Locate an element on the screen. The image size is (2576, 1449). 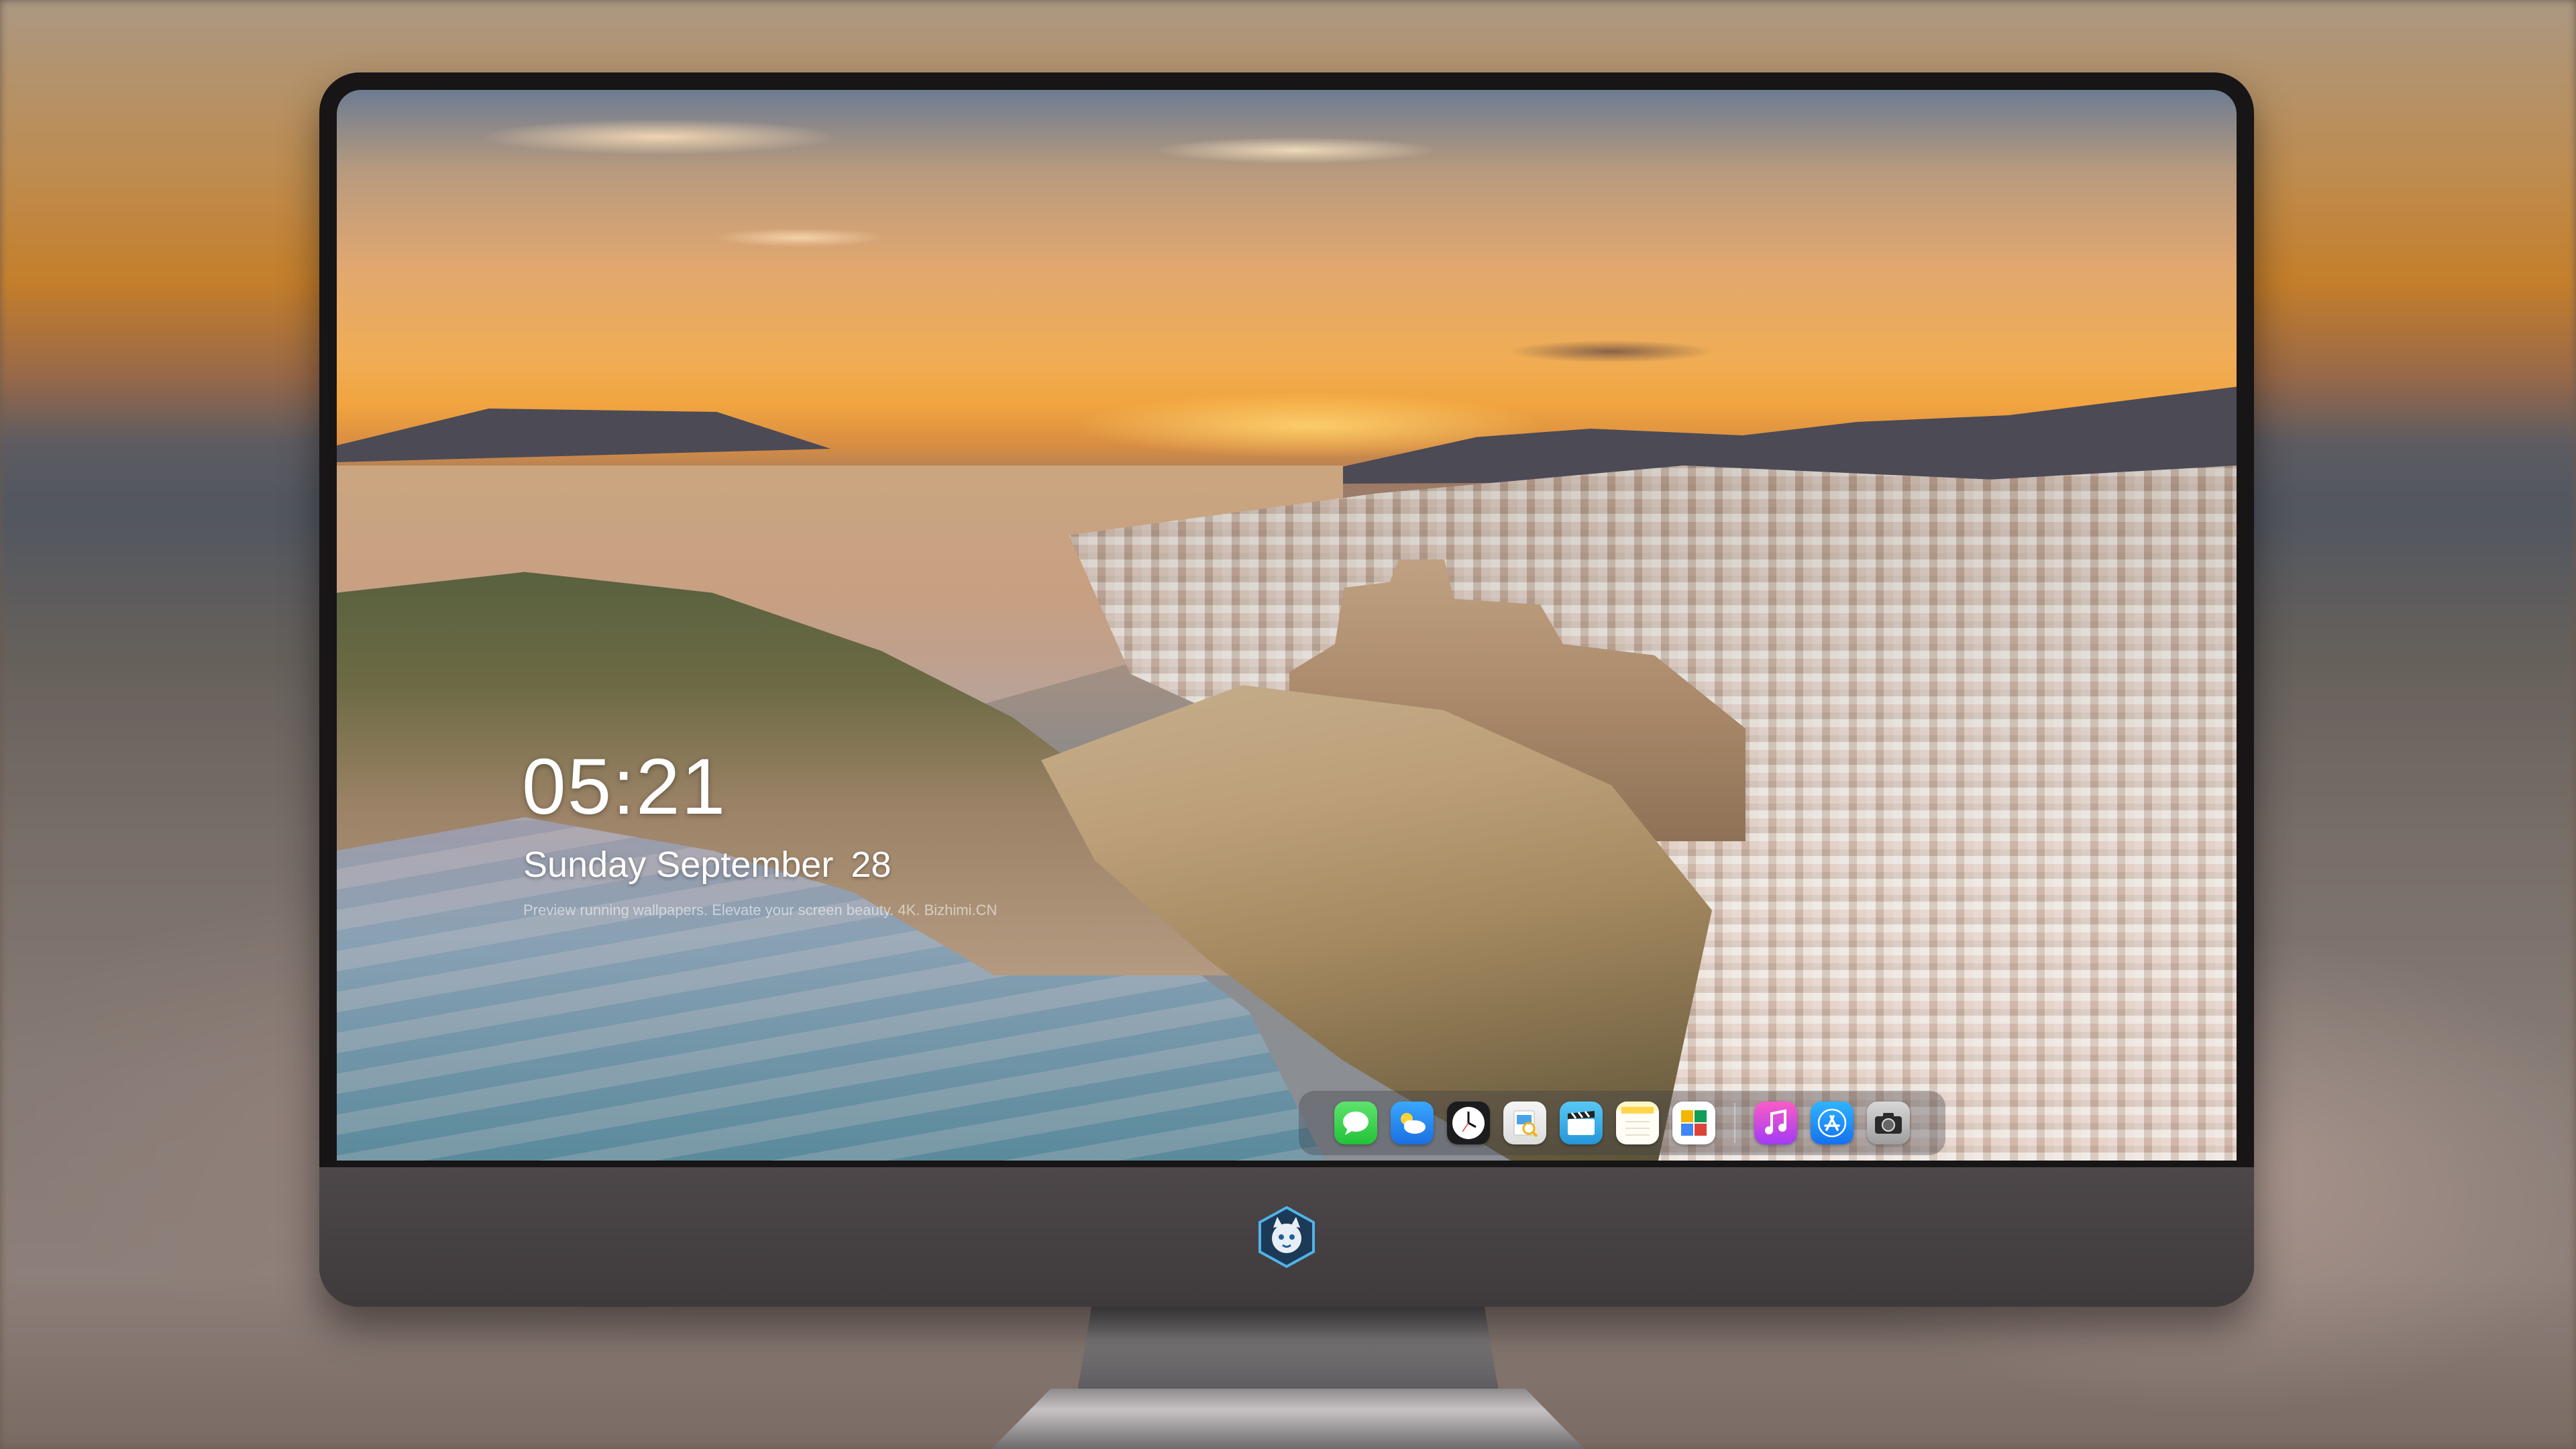
app-store-icon is located at coordinates (1832, 1123).